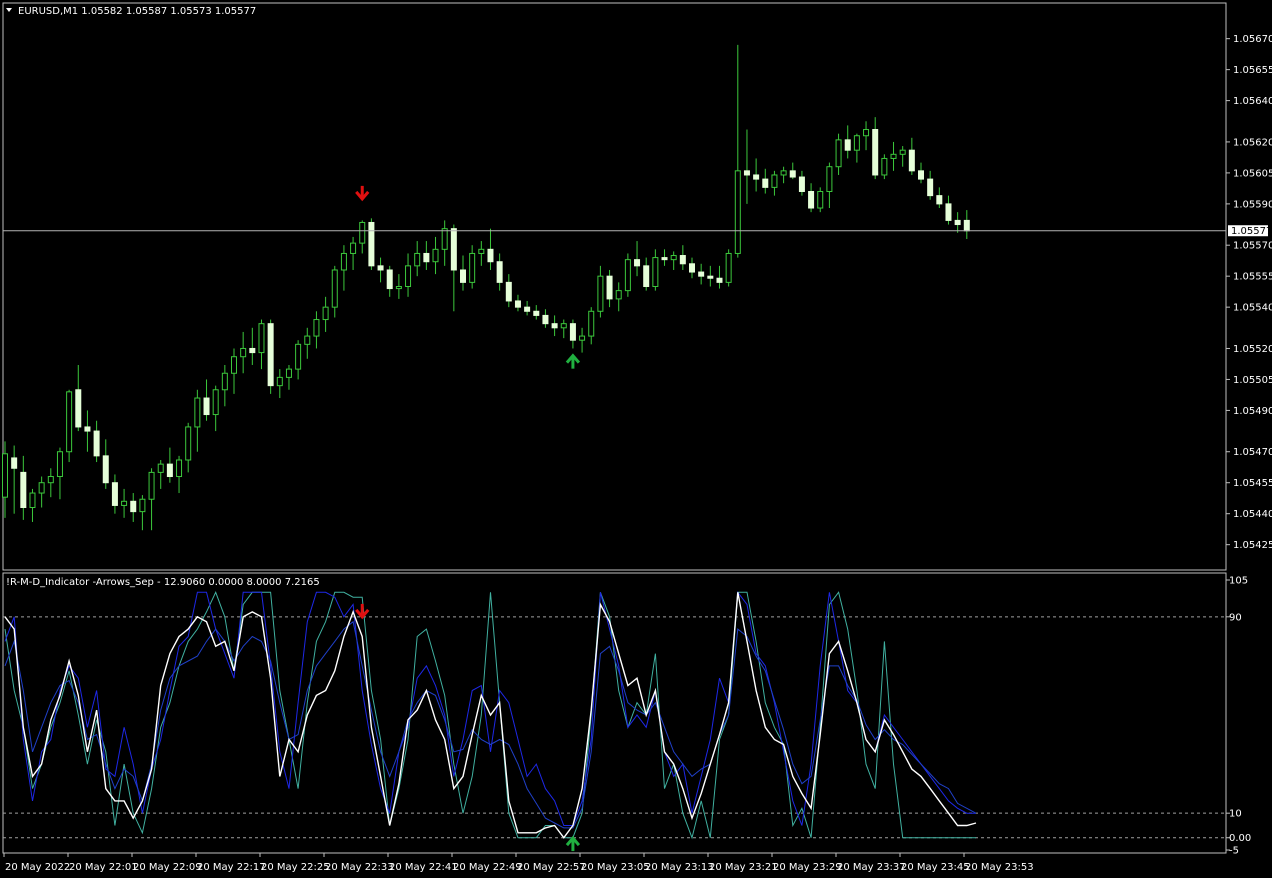 The image size is (1272, 878). I want to click on time-tick-label: 20 May 23:21, so click(743, 867).